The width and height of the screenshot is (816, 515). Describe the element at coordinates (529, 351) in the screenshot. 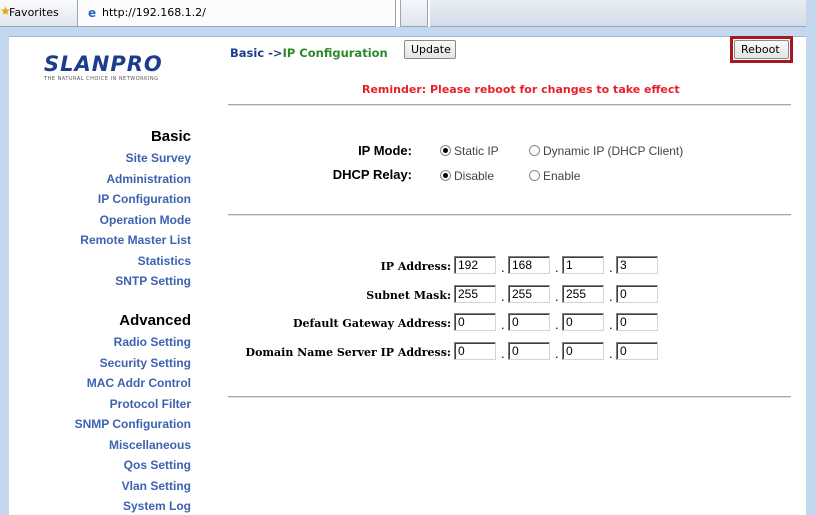

I see `dns-octet-2: 0` at that location.